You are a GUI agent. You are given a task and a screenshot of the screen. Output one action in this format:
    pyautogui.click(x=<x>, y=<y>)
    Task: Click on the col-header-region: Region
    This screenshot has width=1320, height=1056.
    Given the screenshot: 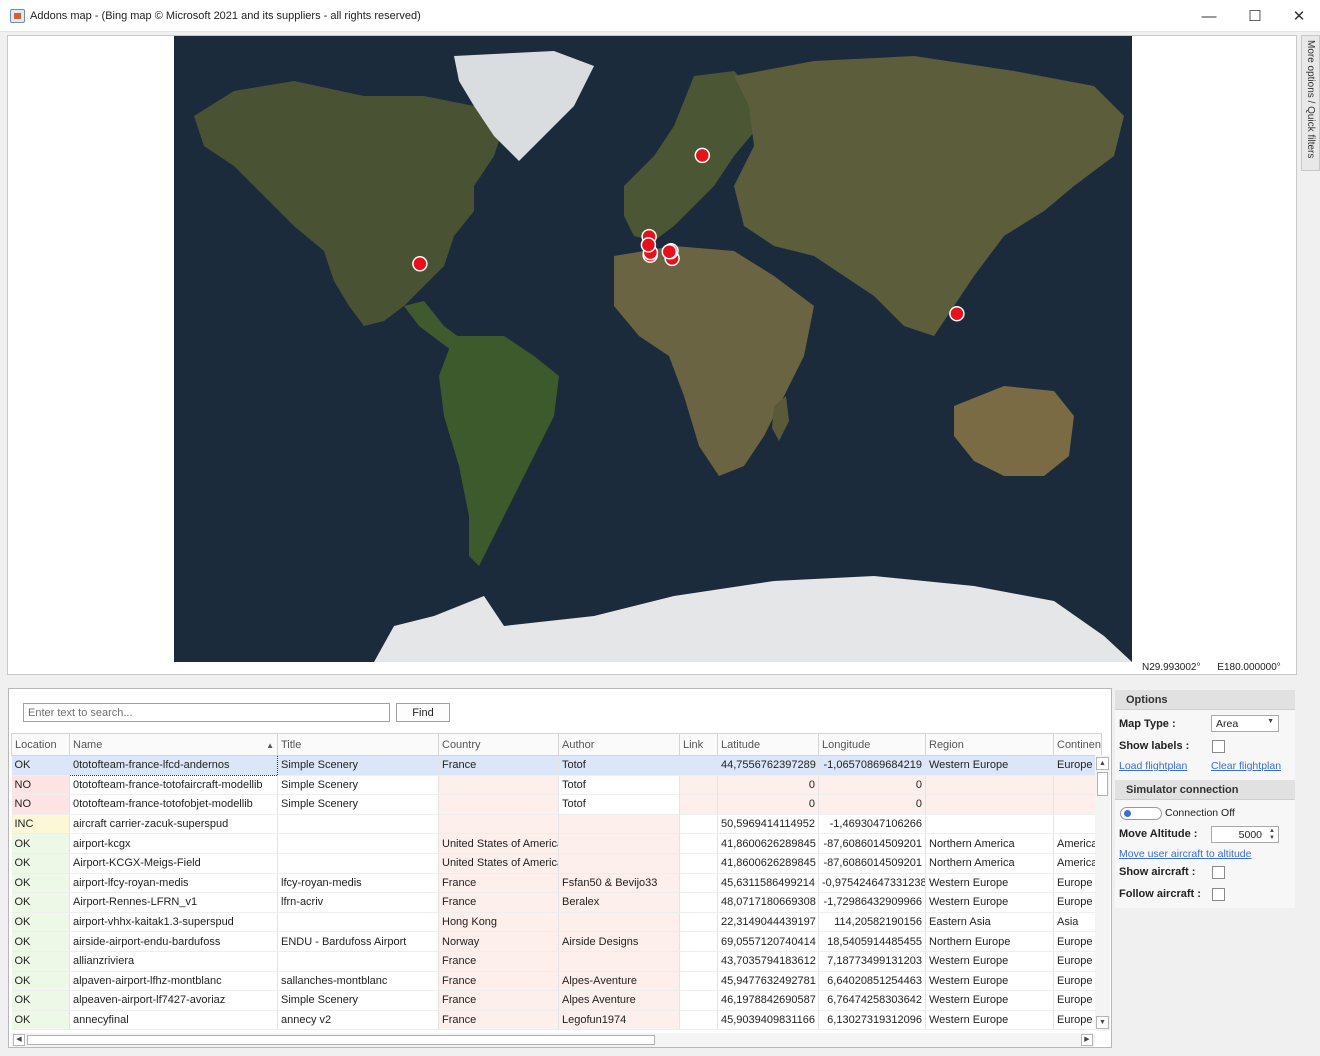 What is the action you would take?
    pyautogui.click(x=989, y=744)
    